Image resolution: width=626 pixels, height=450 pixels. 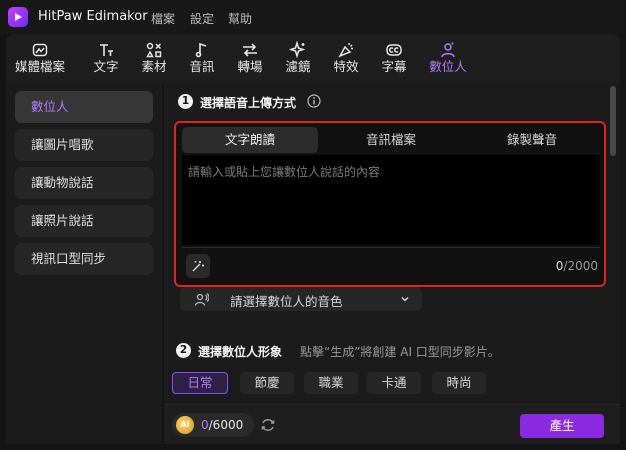 What do you see at coordinates (331, 383) in the screenshot?
I see `category-chip-professional: 職業` at bounding box center [331, 383].